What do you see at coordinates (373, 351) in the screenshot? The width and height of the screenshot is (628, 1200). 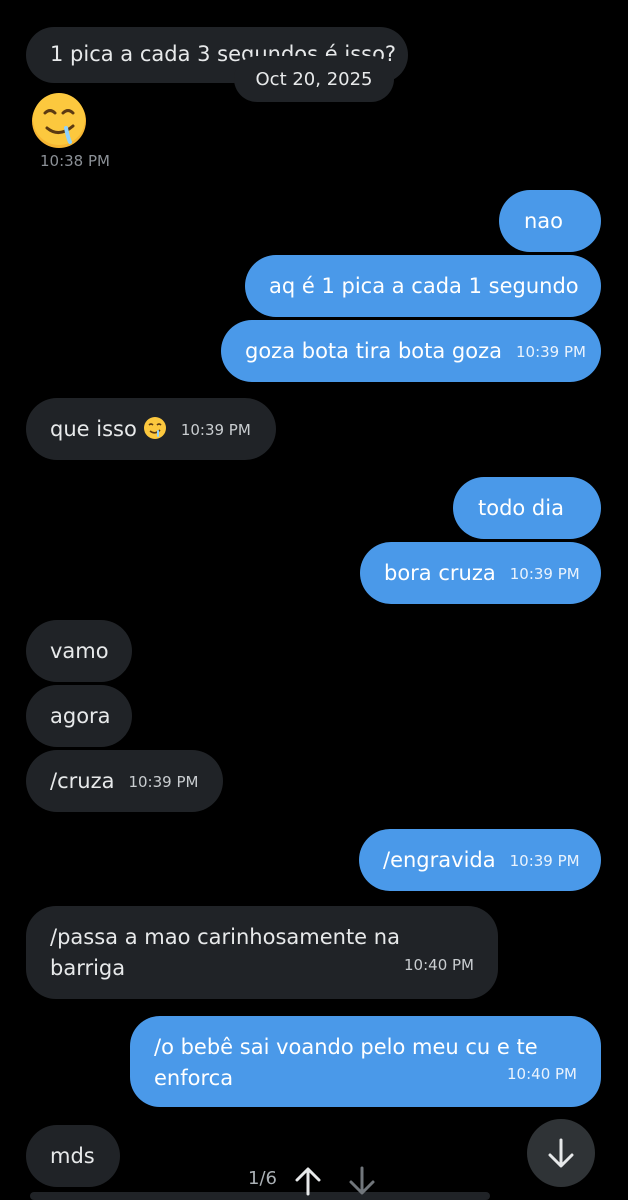 I see `message-text: goza bota tira bota goza` at bounding box center [373, 351].